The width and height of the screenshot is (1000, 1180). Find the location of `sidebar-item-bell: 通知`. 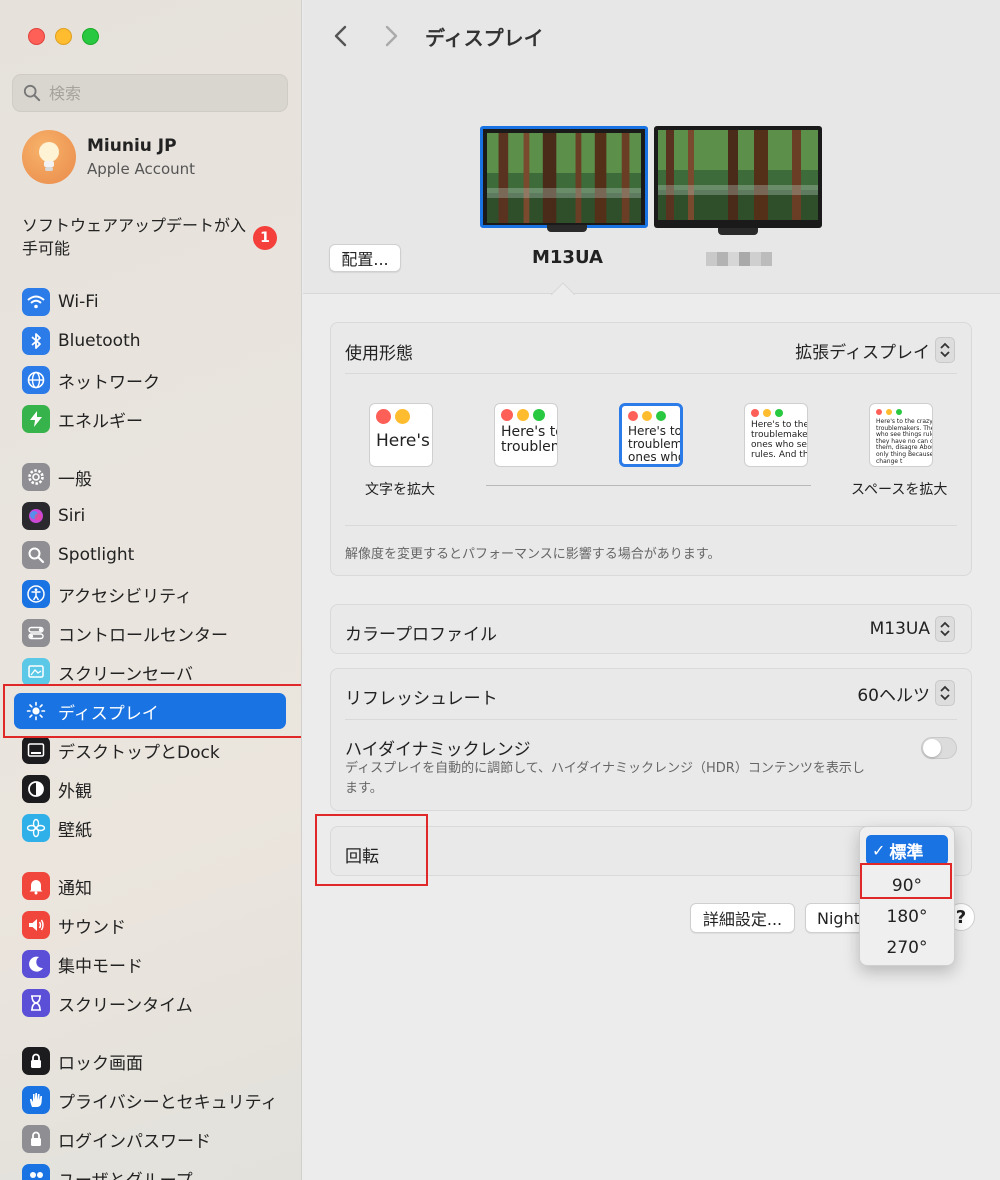

sidebar-item-bell: 通知 is located at coordinates (150, 886).